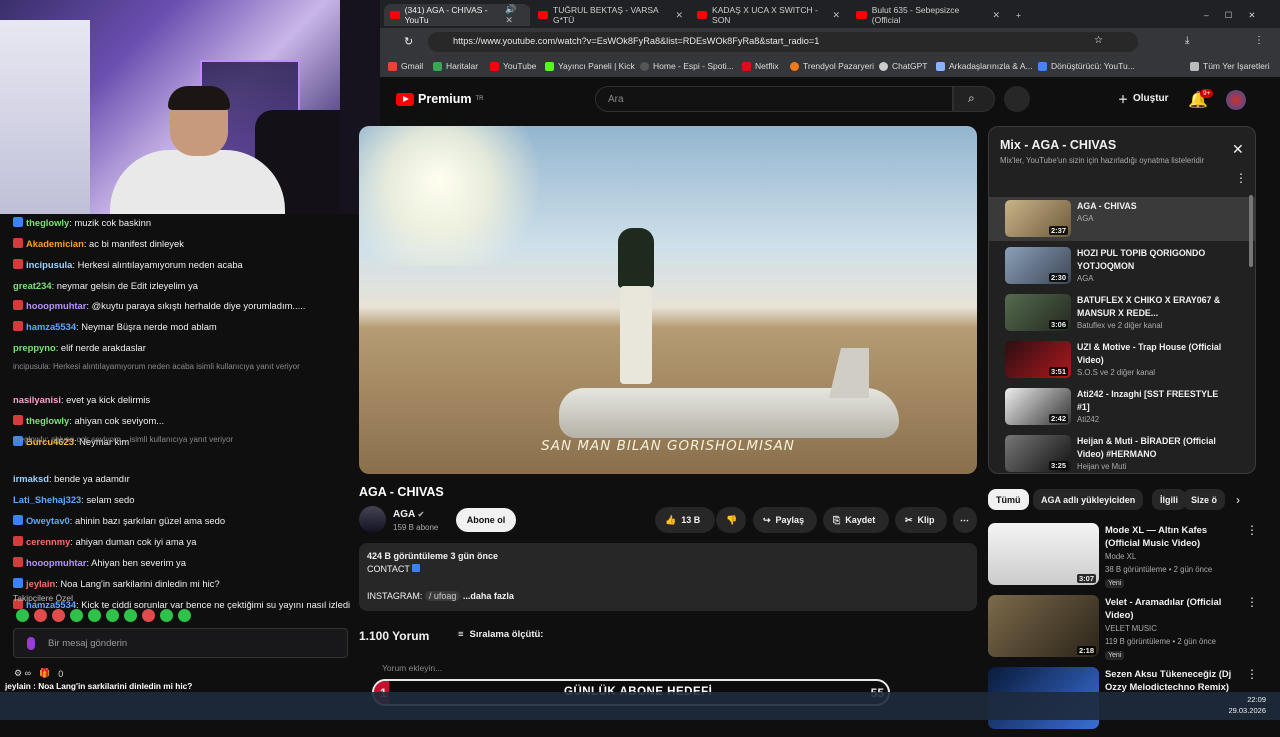  What do you see at coordinates (1018, 15) in the screenshot?
I see `new-tab-button: +` at bounding box center [1018, 15].